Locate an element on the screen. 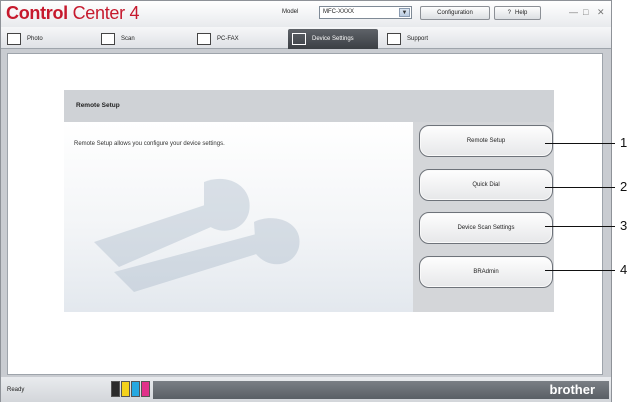 The height and width of the screenshot is (402, 631). tab-scan: Scan is located at coordinates (140, 39).